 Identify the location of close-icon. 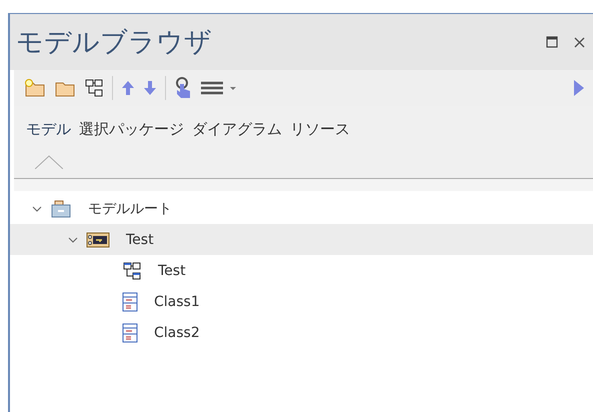
(579, 42).